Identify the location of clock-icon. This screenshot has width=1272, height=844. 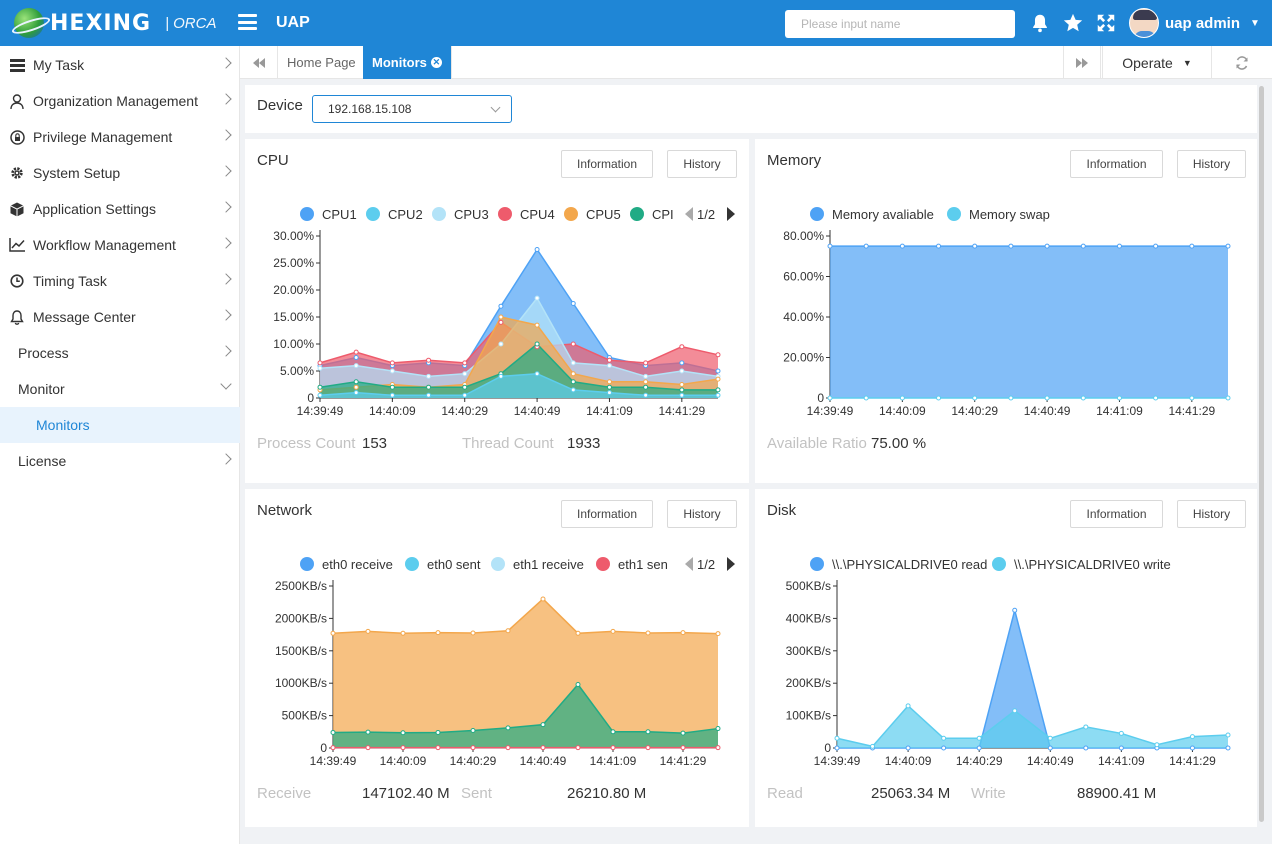
(17, 281).